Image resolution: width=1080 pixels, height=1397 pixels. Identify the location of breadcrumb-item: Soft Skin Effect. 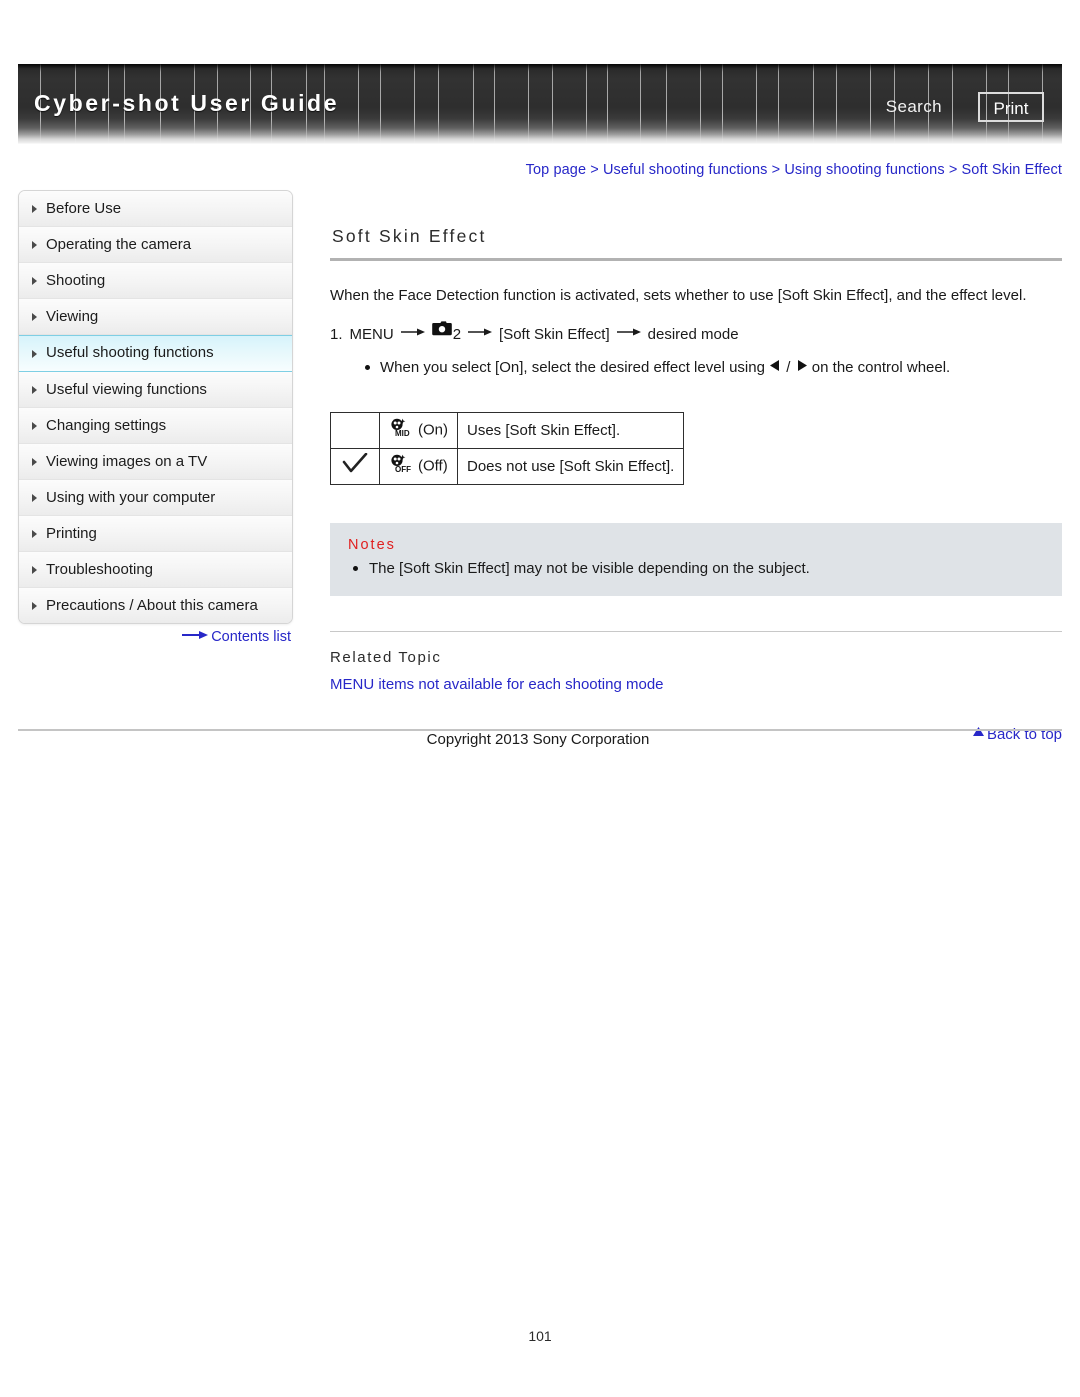
(1011, 170).